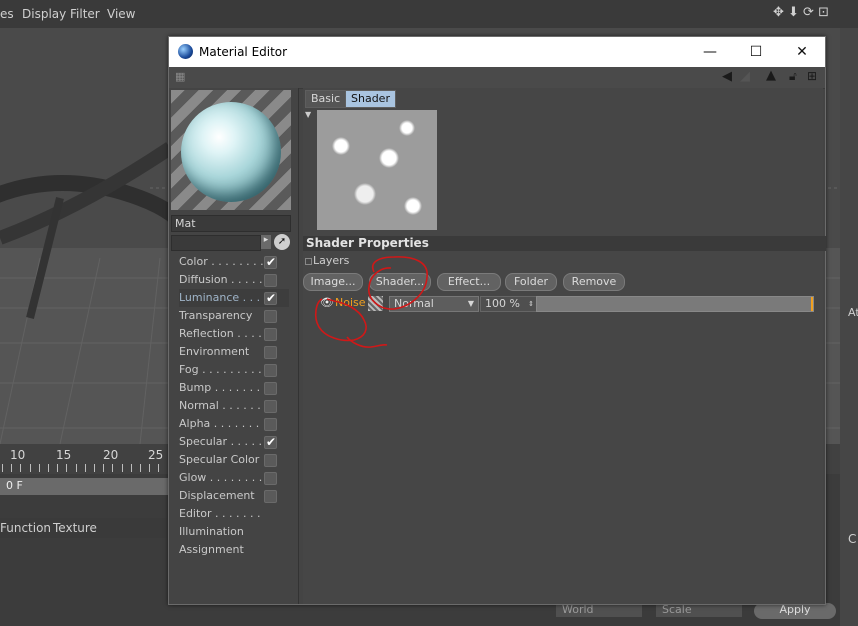 The height and width of the screenshot is (626, 858). Describe the element at coordinates (18, 455) in the screenshot. I see `timeline-number: 10` at that location.